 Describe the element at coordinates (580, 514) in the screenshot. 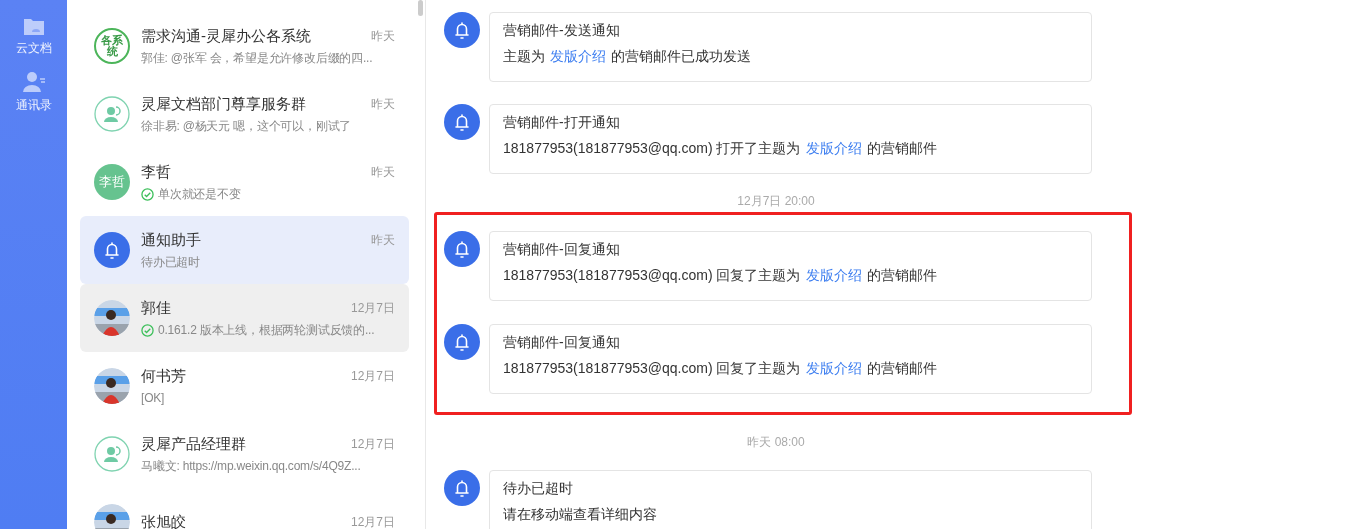

I see `message-text: 请在移动端查看详细内容` at that location.